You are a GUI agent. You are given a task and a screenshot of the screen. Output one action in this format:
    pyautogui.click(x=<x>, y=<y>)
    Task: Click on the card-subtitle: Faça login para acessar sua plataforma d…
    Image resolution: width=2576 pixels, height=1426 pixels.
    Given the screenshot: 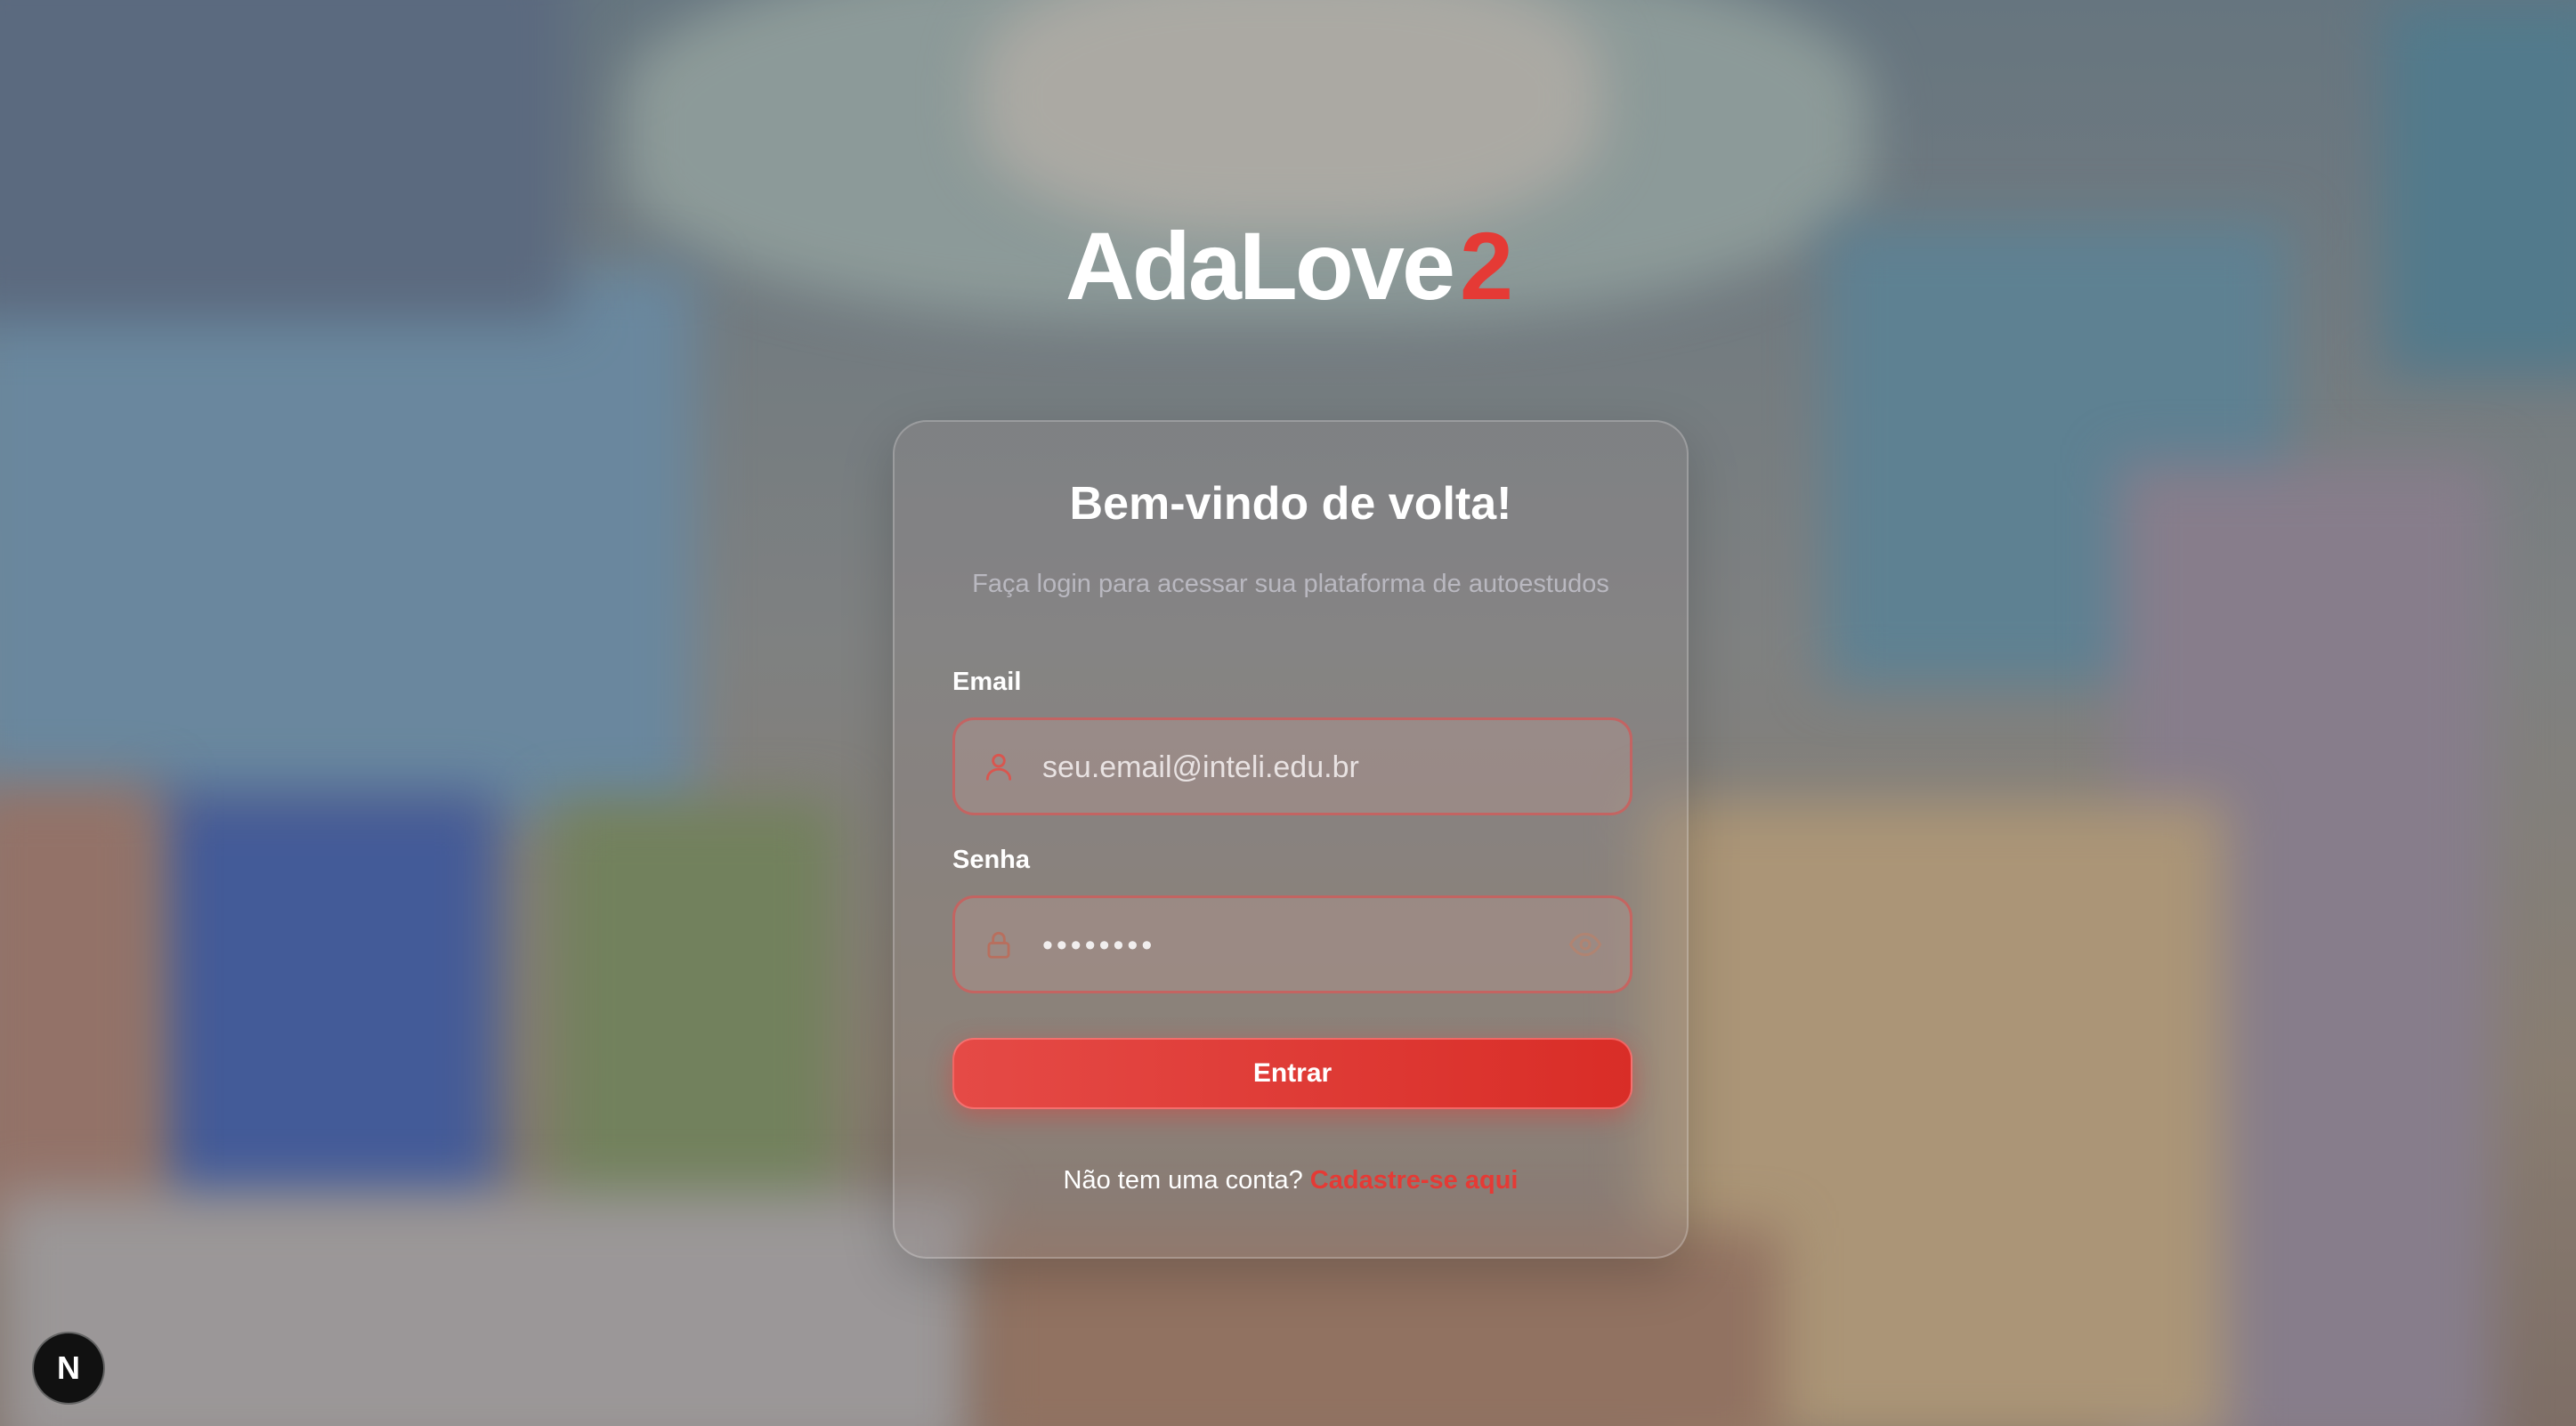 What is the action you would take?
    pyautogui.click(x=1290, y=584)
    